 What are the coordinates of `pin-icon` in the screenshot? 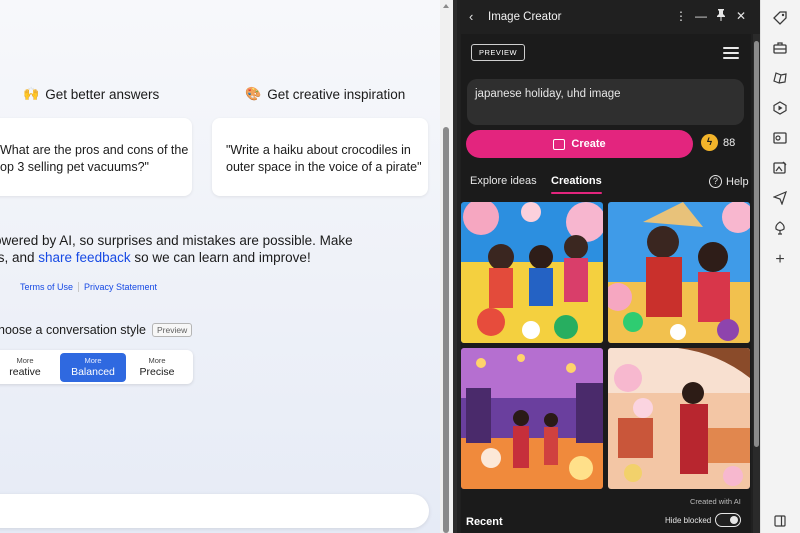 It's located at (721, 16).